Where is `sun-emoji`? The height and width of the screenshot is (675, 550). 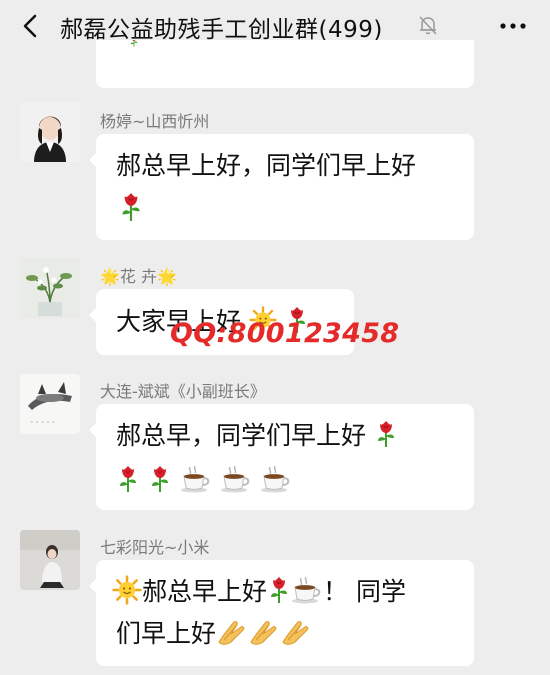 sun-emoji is located at coordinates (127, 590).